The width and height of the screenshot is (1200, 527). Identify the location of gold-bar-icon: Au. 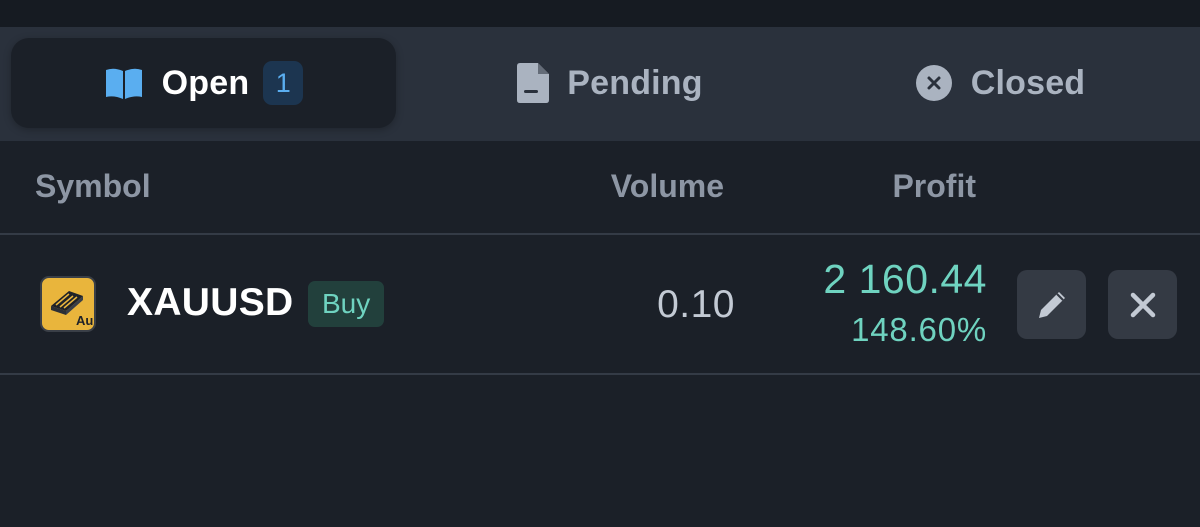
(68, 304).